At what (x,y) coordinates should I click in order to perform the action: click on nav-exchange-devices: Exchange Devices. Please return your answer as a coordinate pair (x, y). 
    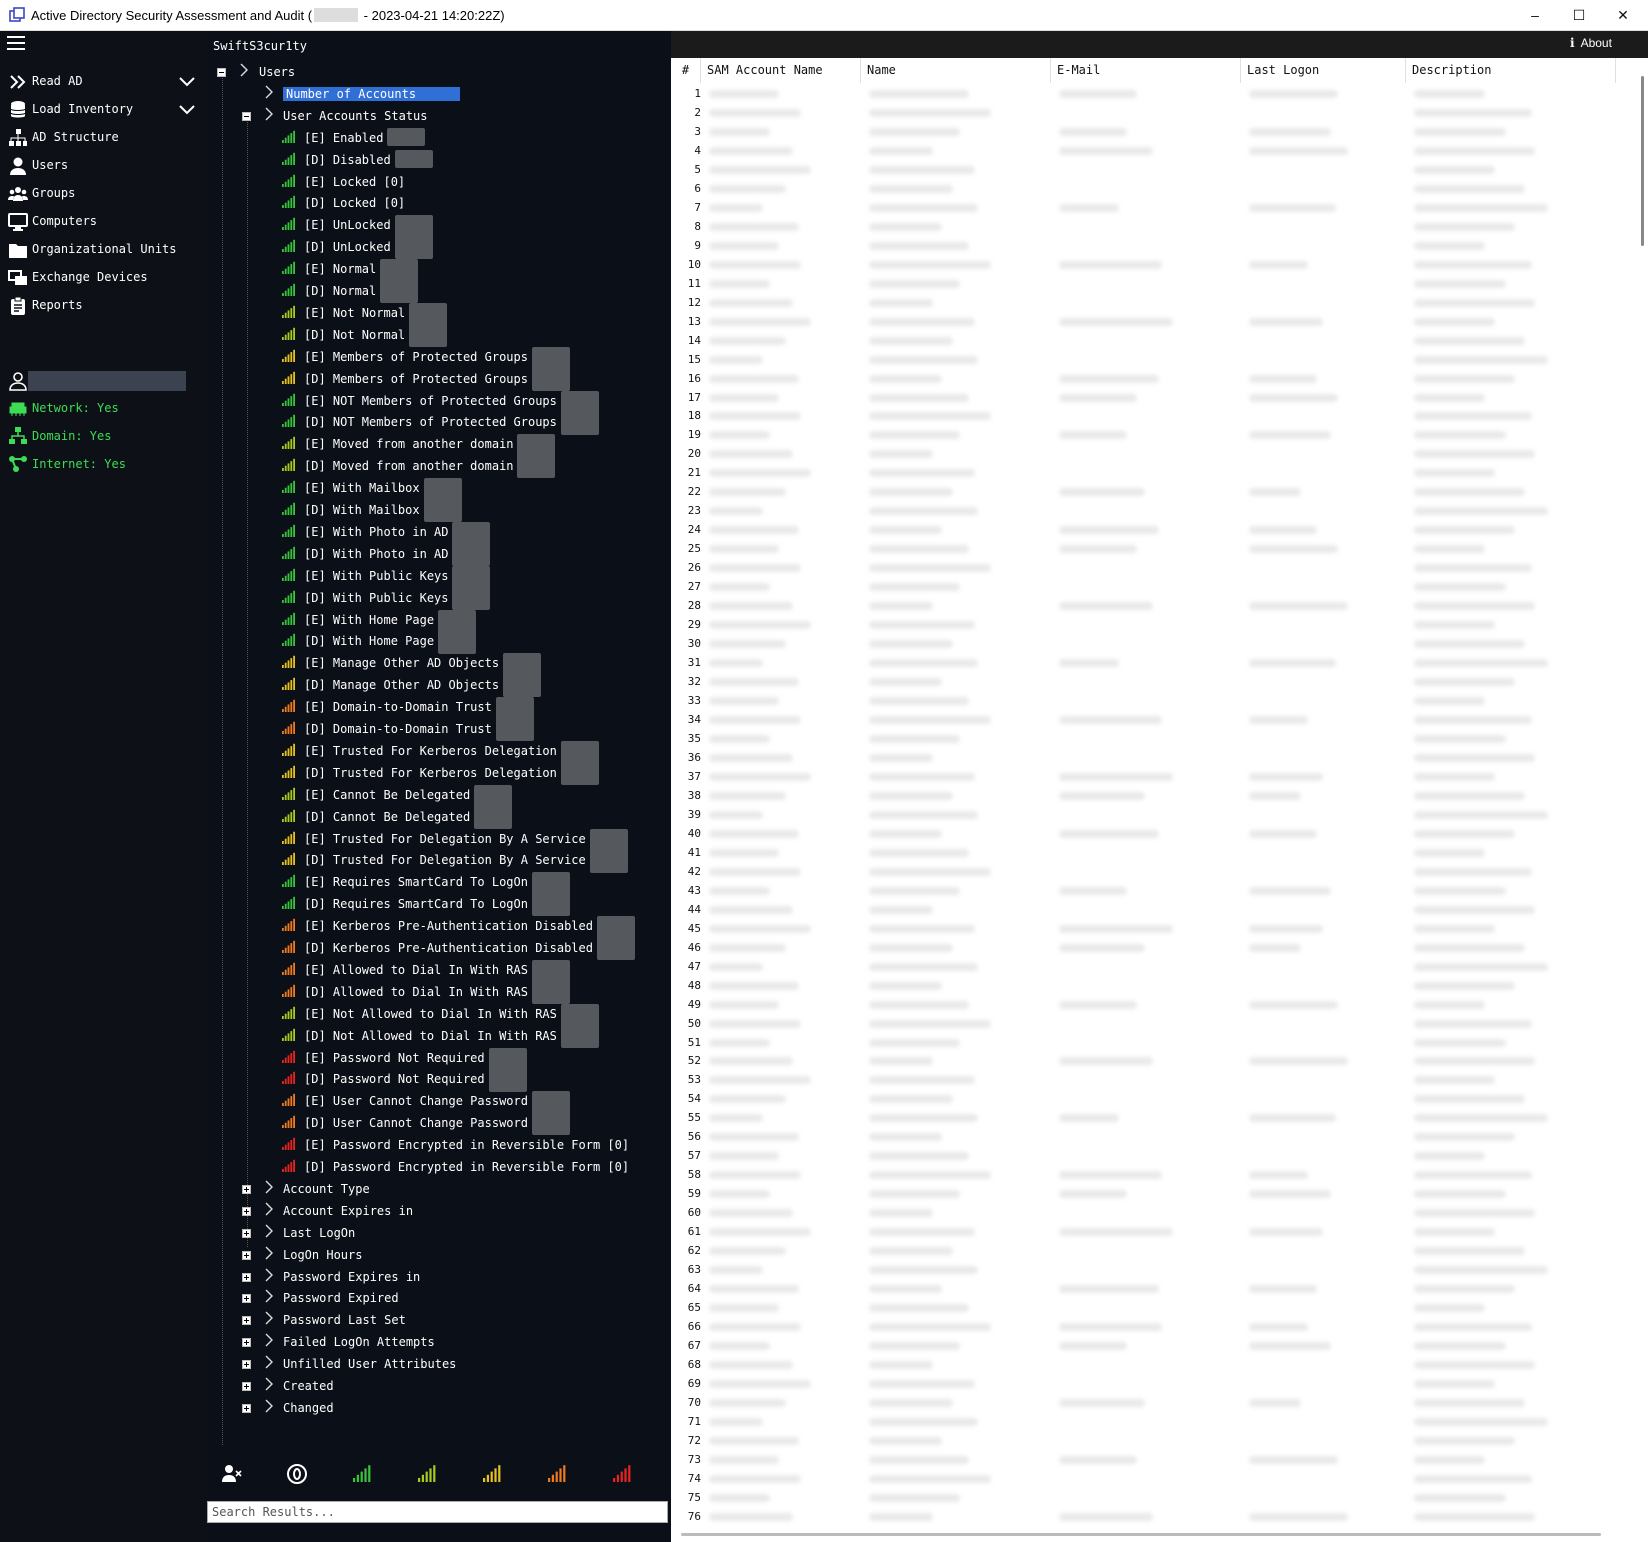
    Looking at the image, I should click on (103, 278).